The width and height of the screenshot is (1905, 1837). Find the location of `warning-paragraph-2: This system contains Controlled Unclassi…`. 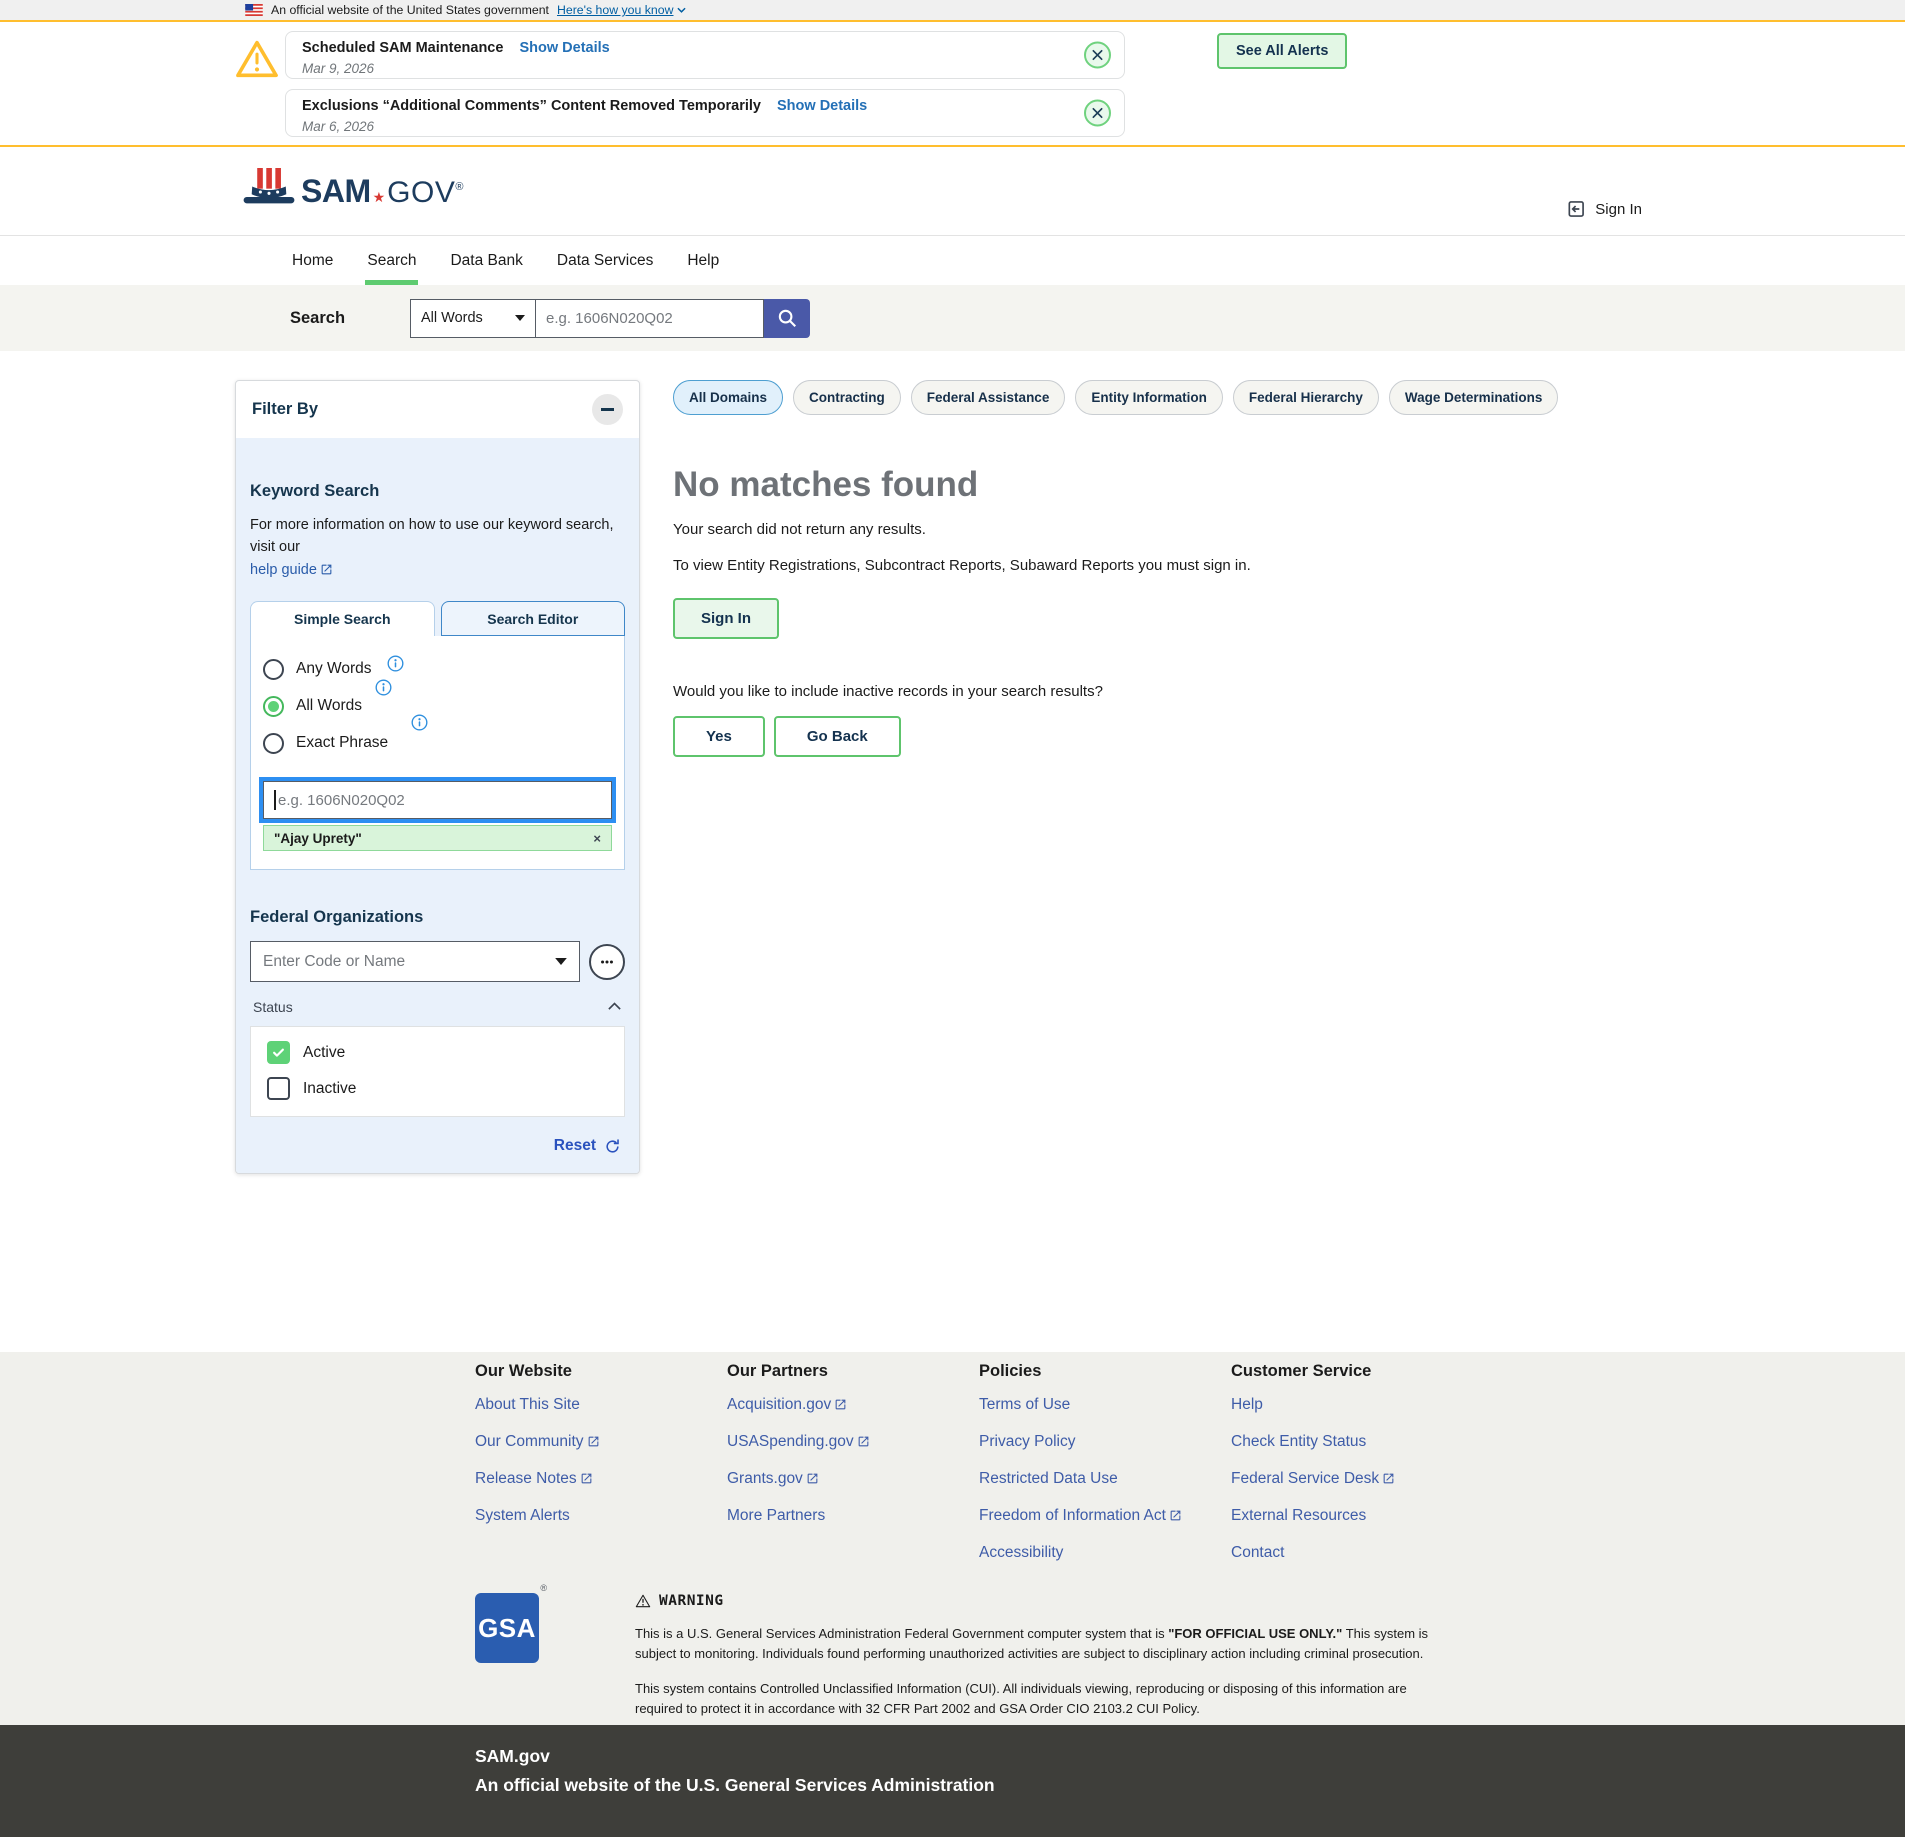

warning-paragraph-2: This system contains Controlled Unclassi… is located at coordinates (1021, 1699).